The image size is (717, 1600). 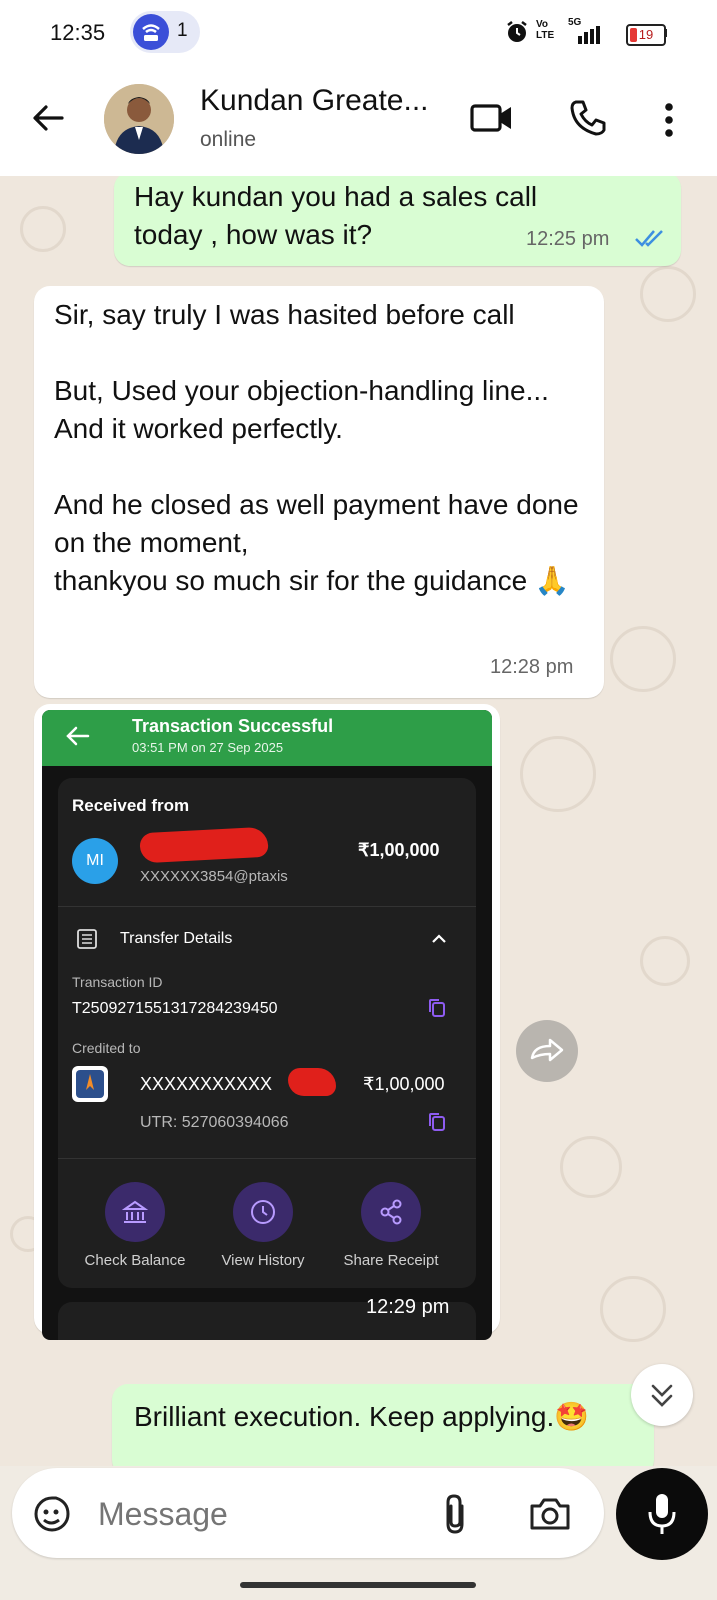 I want to click on more-vert-icon, so click(x=669, y=122).